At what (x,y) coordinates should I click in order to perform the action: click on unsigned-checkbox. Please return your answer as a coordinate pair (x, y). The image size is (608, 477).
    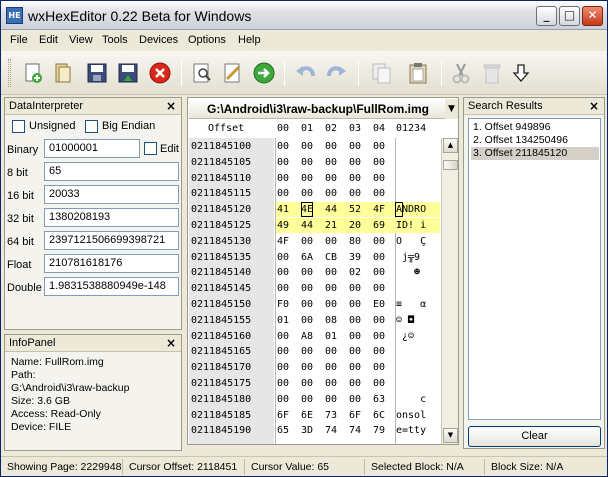
    Looking at the image, I should click on (18, 126).